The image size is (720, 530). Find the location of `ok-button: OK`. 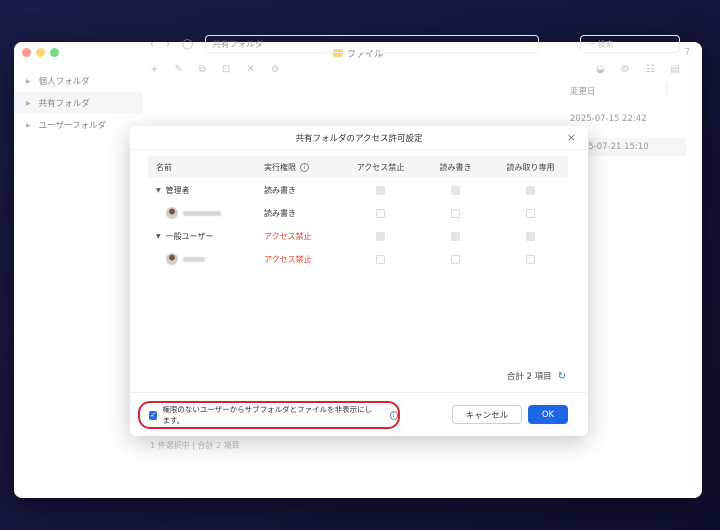

ok-button: OK is located at coordinates (548, 414).